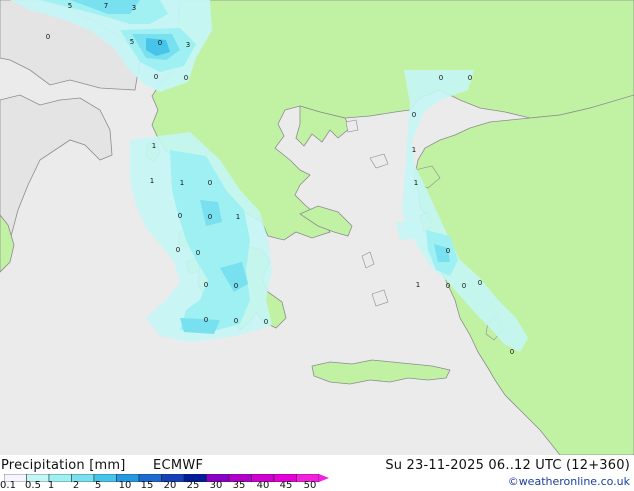 This screenshot has width=634, height=491. What do you see at coordinates (216, 485) in the screenshot?
I see `color-scale-tick-label: 30` at bounding box center [216, 485].